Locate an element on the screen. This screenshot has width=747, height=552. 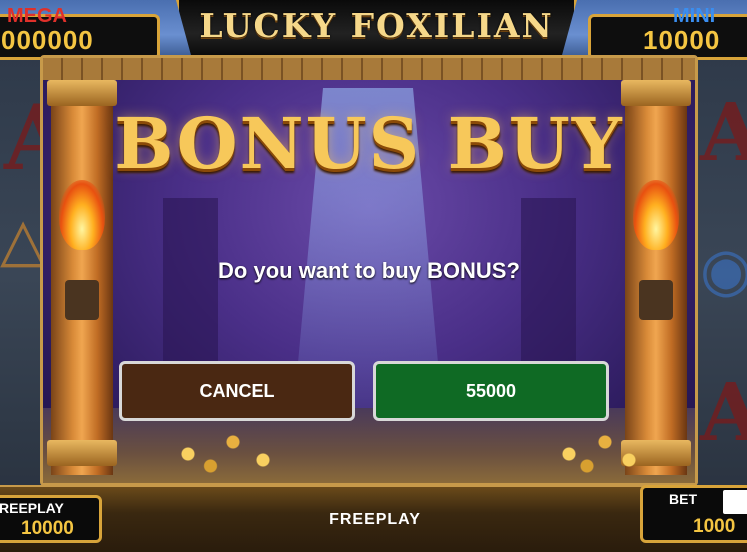
mini-jackpot-panel: MINI 10000 is located at coordinates (667, 32).